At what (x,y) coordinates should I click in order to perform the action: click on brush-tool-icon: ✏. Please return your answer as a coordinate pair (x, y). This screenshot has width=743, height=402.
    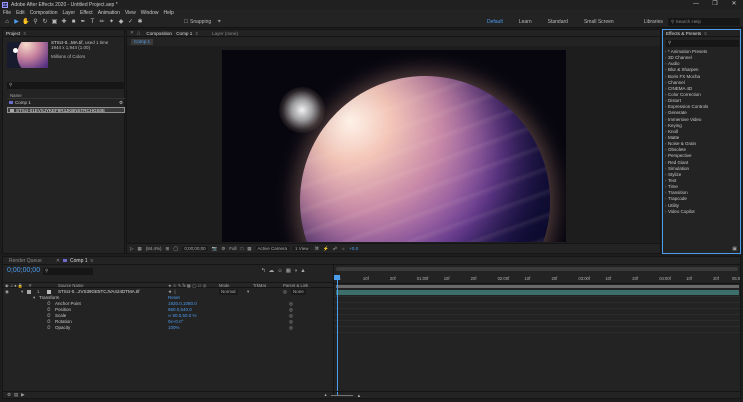
    Looking at the image, I should click on (102, 22).